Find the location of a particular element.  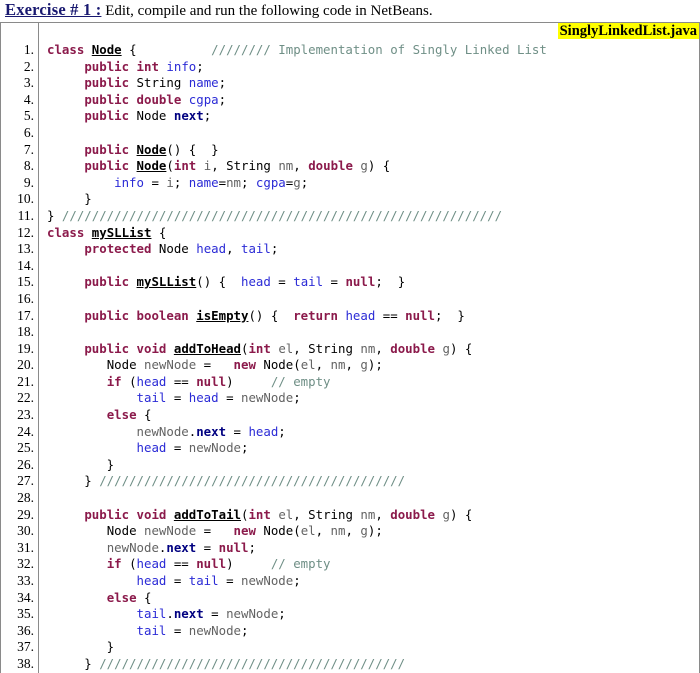

code-line-content: class mySLList { is located at coordinates (369, 233).